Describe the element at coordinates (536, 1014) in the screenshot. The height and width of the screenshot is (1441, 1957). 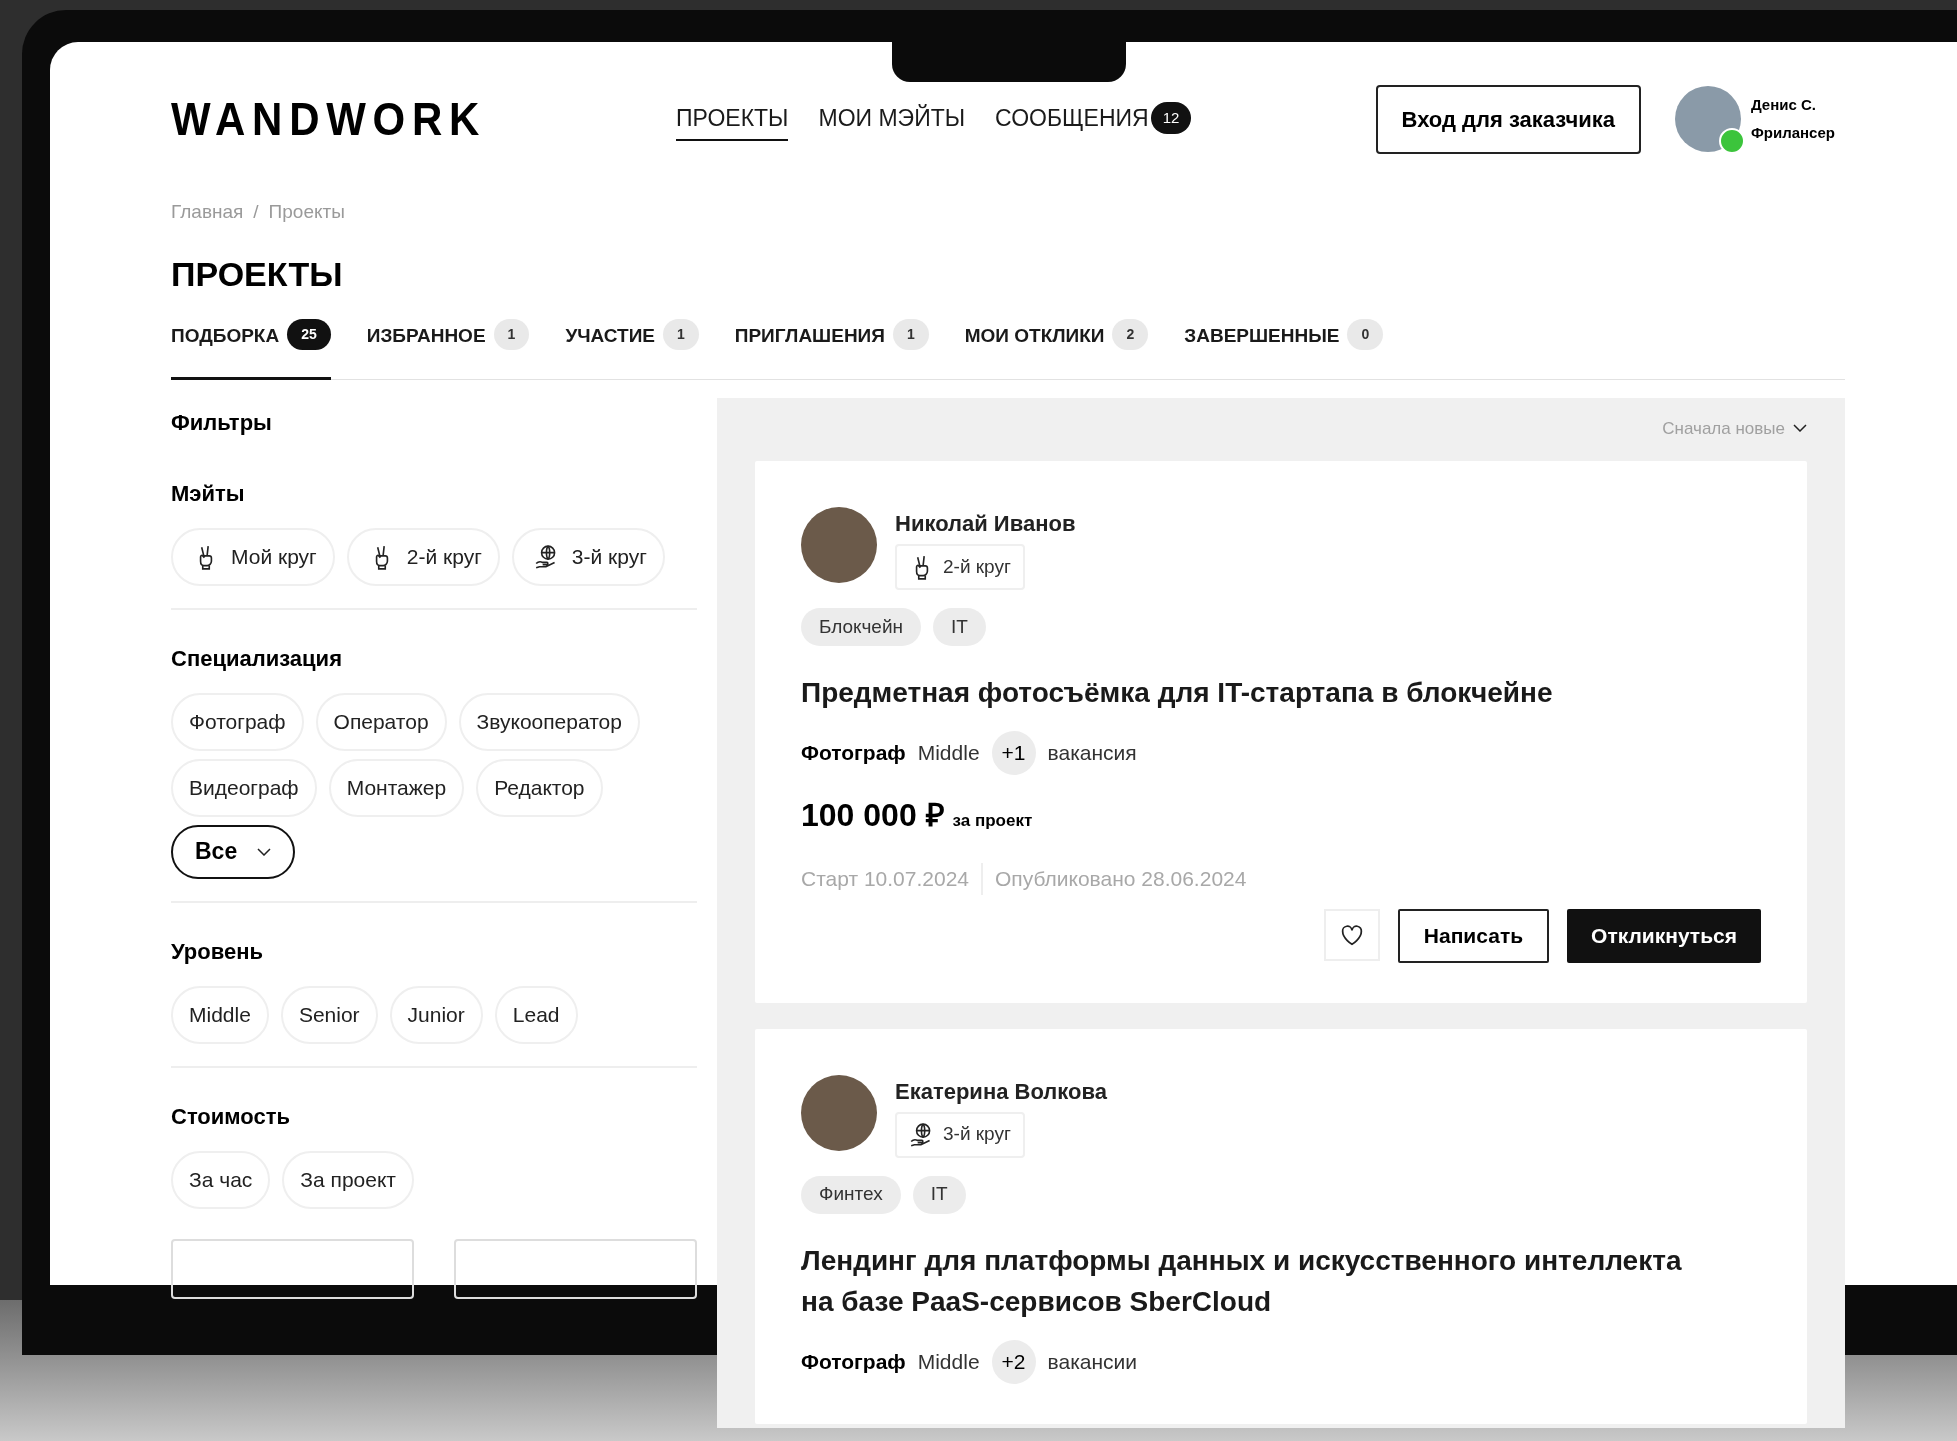
I see `filter-chip: Lead` at that location.